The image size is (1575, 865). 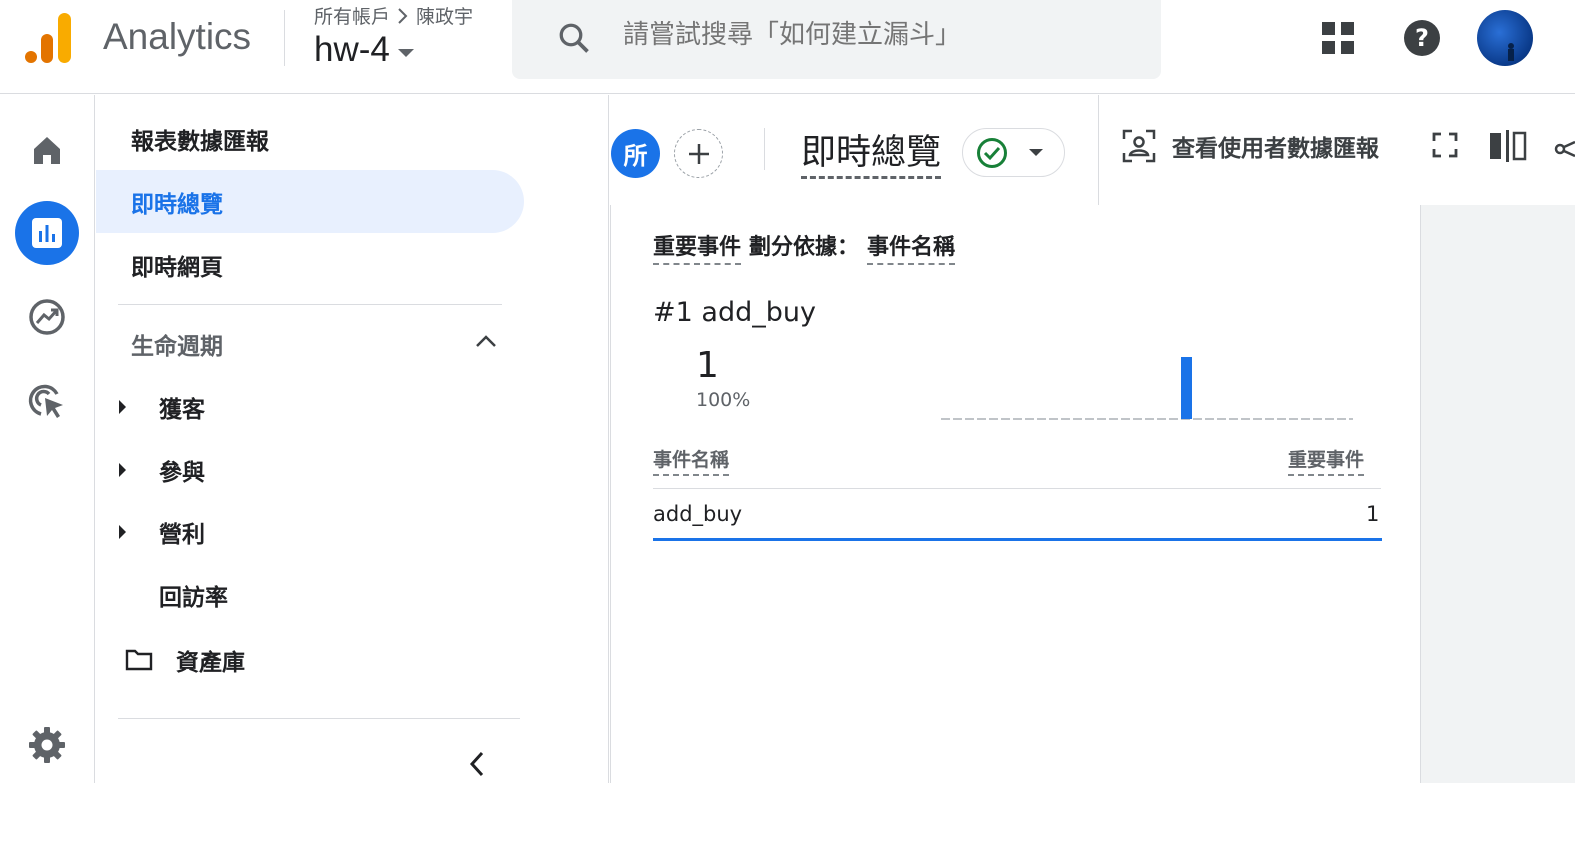 I want to click on plus-icon, so click(x=698, y=153).